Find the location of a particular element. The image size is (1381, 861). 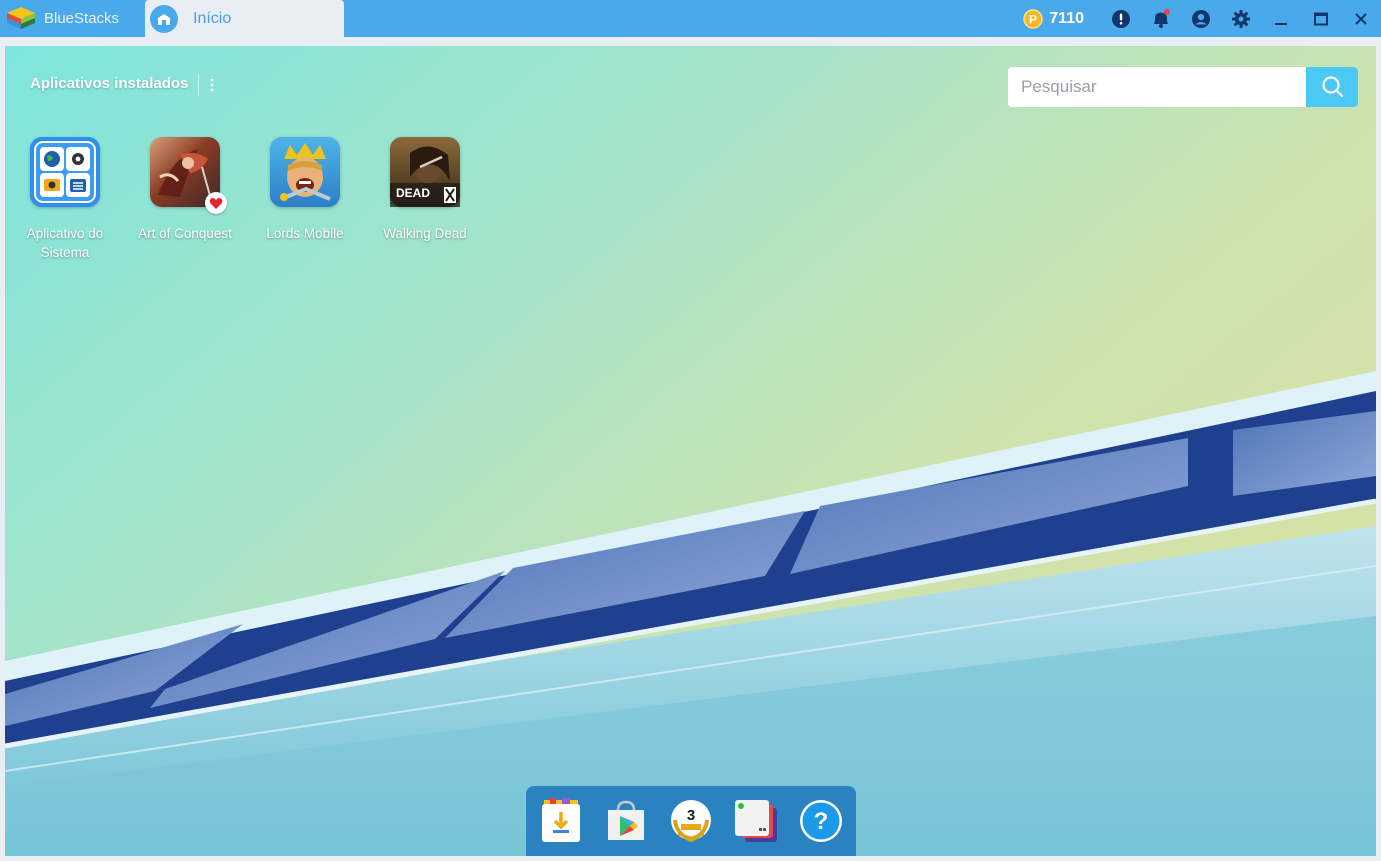

user-icon is located at coordinates (1201, 18).